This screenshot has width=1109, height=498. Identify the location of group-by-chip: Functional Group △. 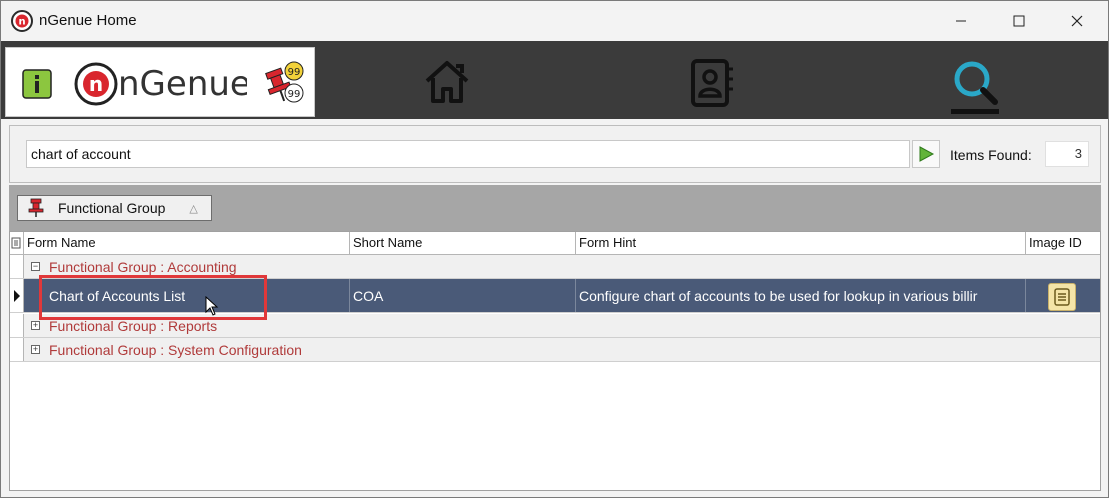
(114, 208).